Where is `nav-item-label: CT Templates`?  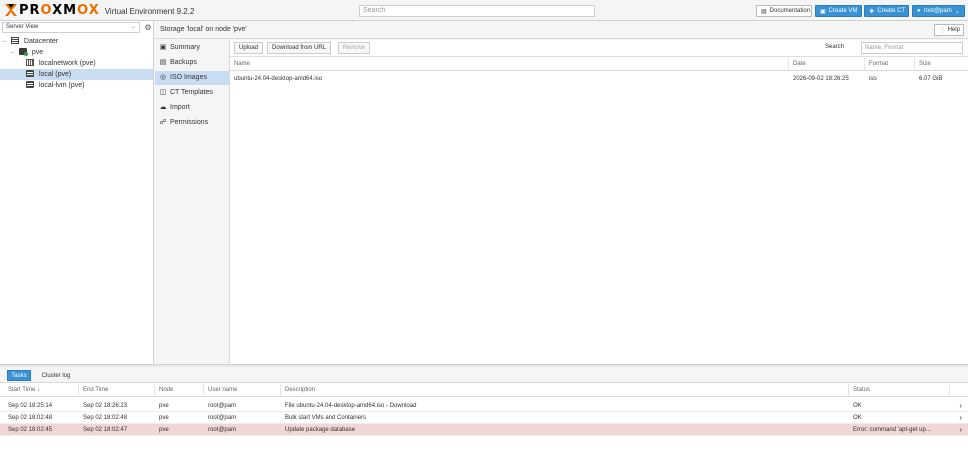 nav-item-label: CT Templates is located at coordinates (191, 92).